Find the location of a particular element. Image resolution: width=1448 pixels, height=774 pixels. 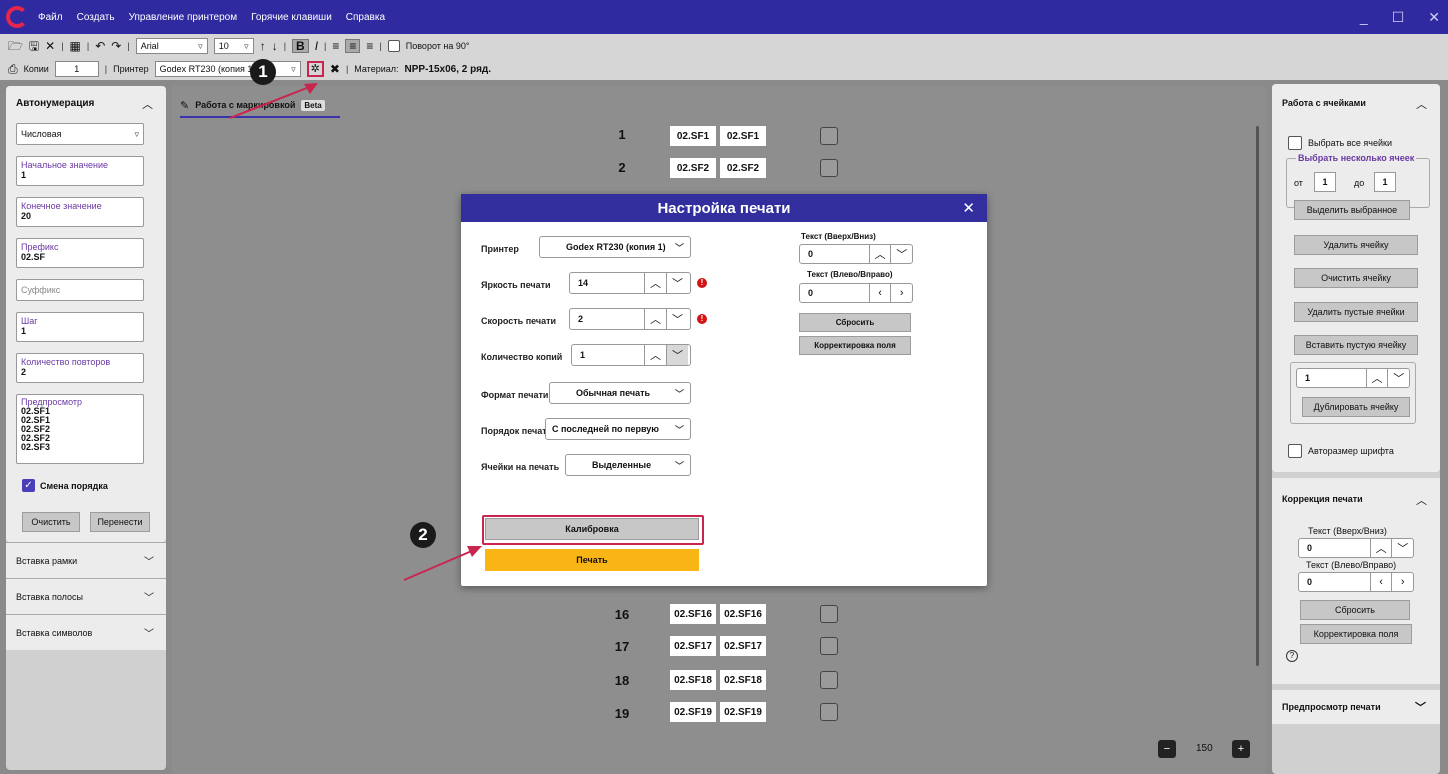

align-left-icon: ≡ is located at coordinates (335, 46).